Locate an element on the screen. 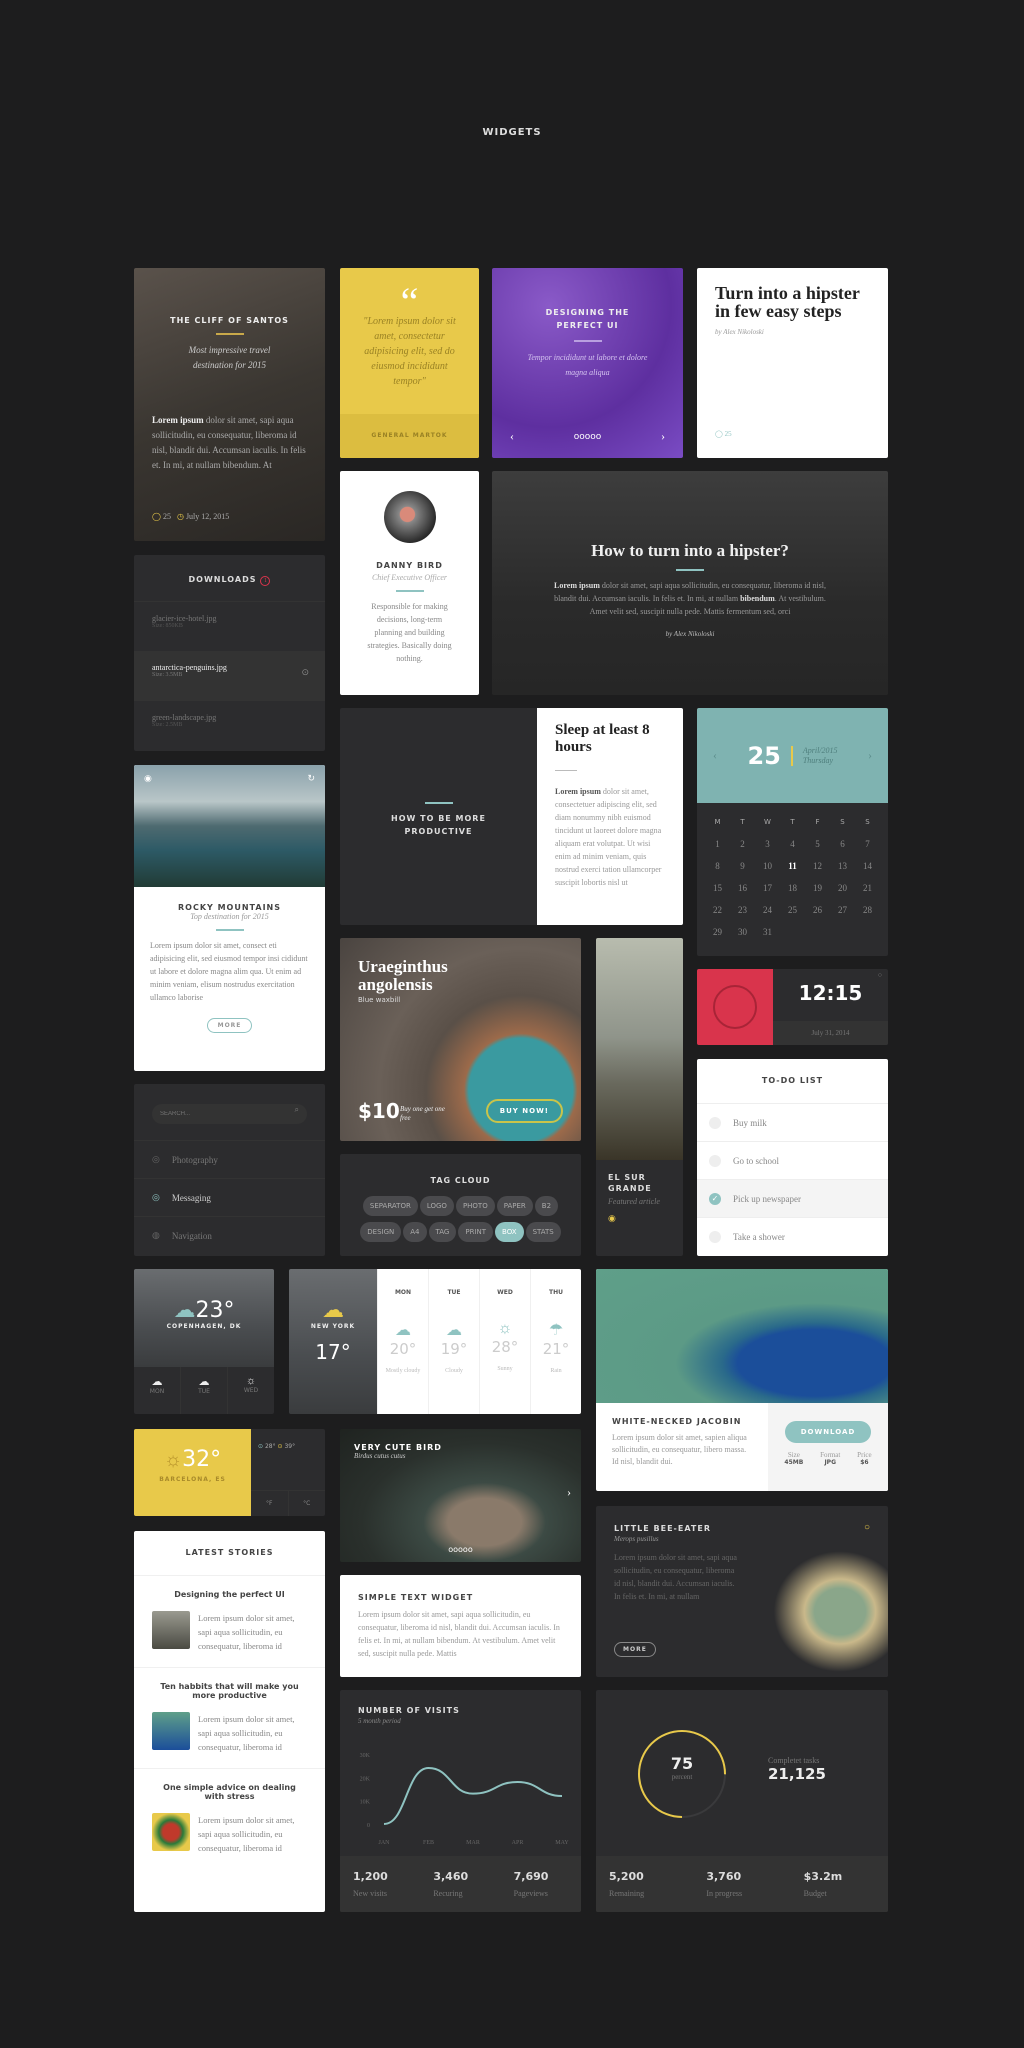  calendar-day: 18 is located at coordinates (792, 888).